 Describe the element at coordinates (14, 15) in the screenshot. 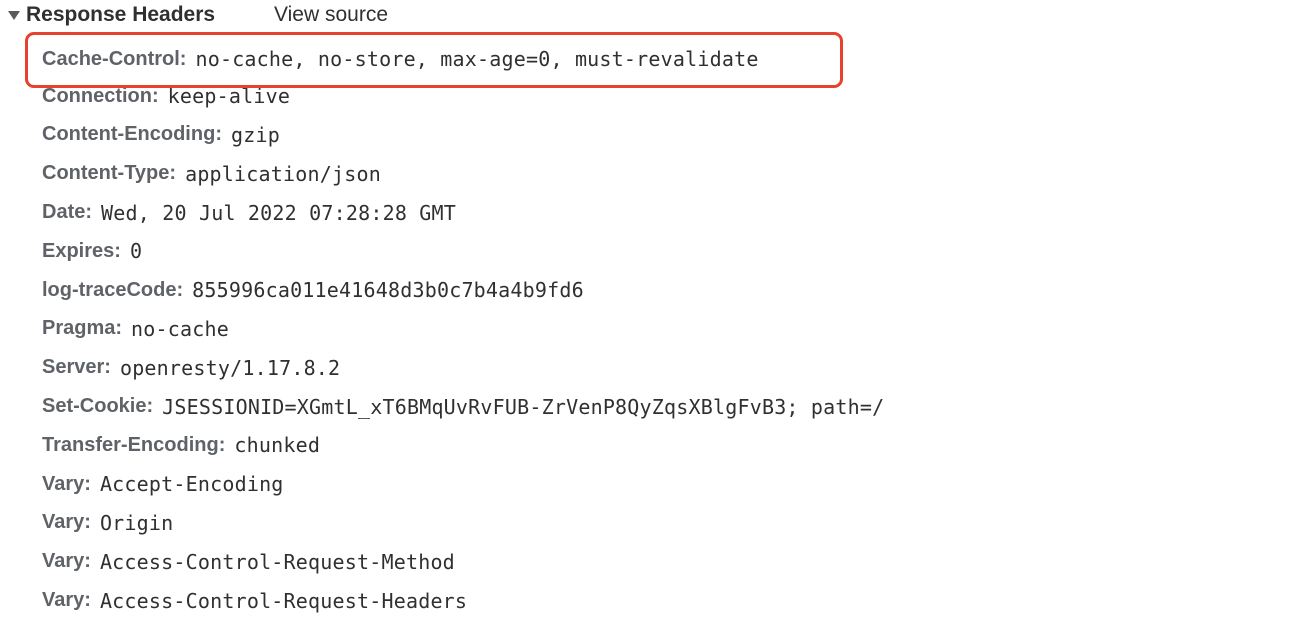

I see `triangle-down-icon` at that location.